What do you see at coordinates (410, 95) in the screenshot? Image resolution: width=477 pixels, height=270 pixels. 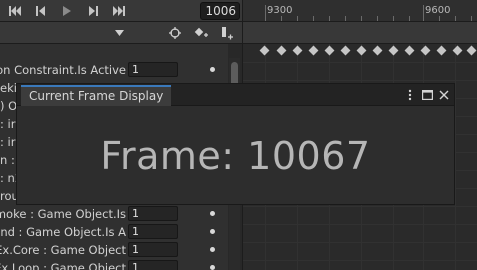 I see `more-options-icon` at bounding box center [410, 95].